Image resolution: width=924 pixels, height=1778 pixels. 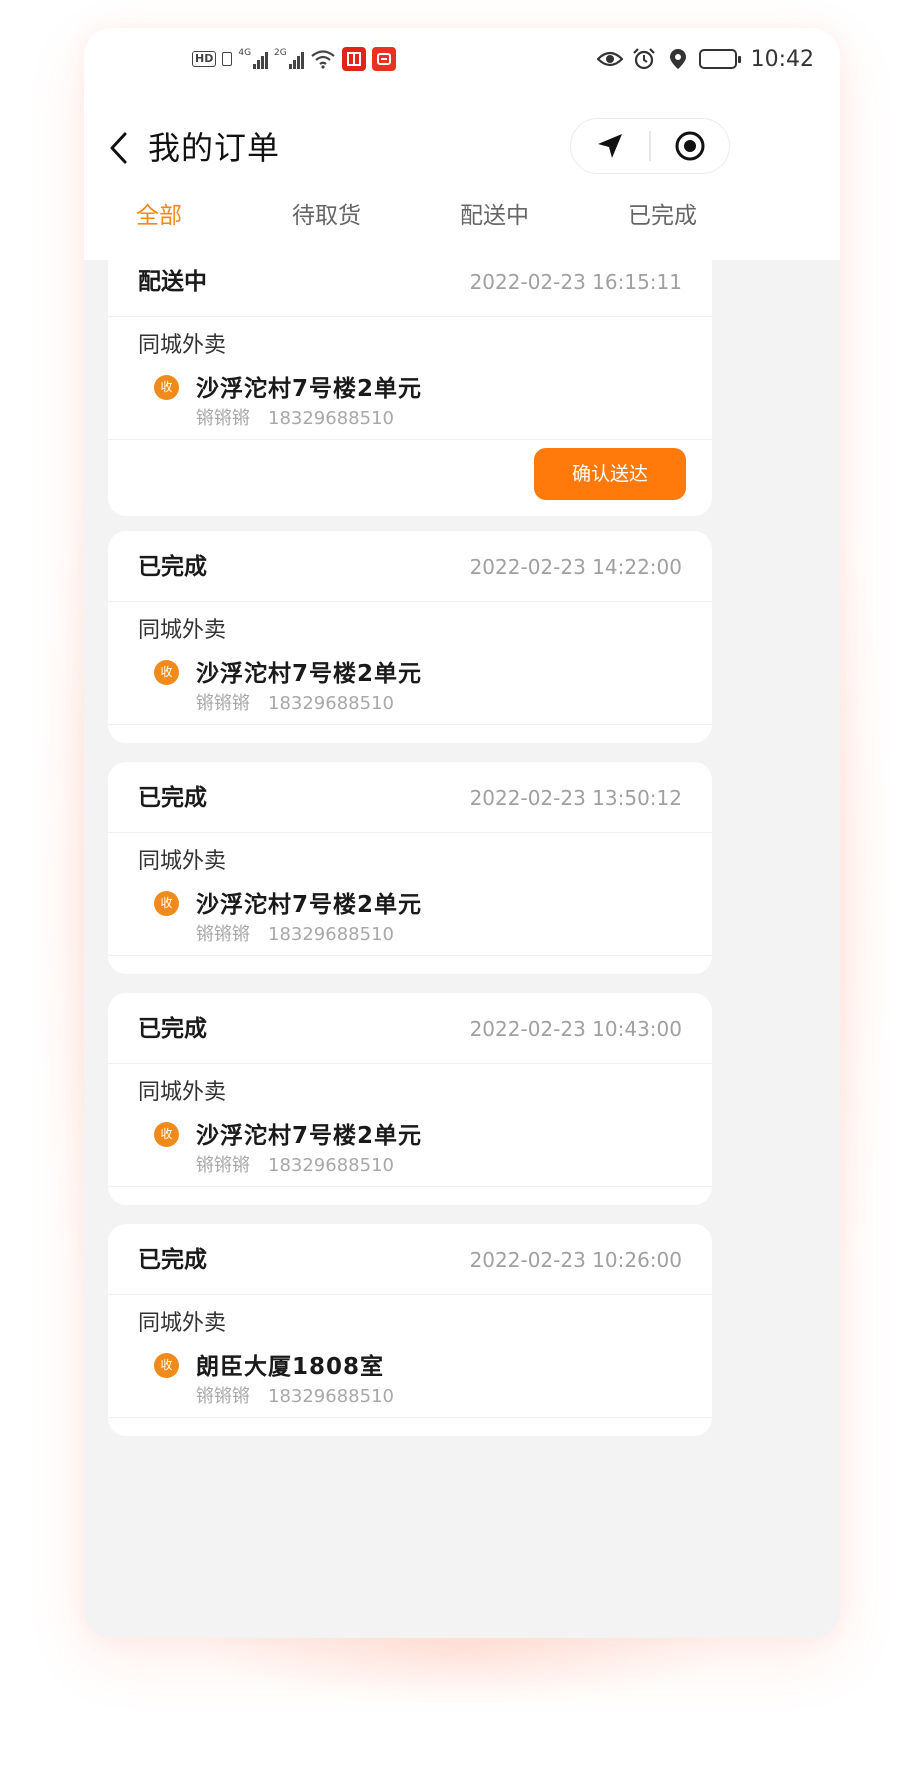 What do you see at coordinates (462, 148) in the screenshot?
I see `nav-bar: 我的订单` at bounding box center [462, 148].